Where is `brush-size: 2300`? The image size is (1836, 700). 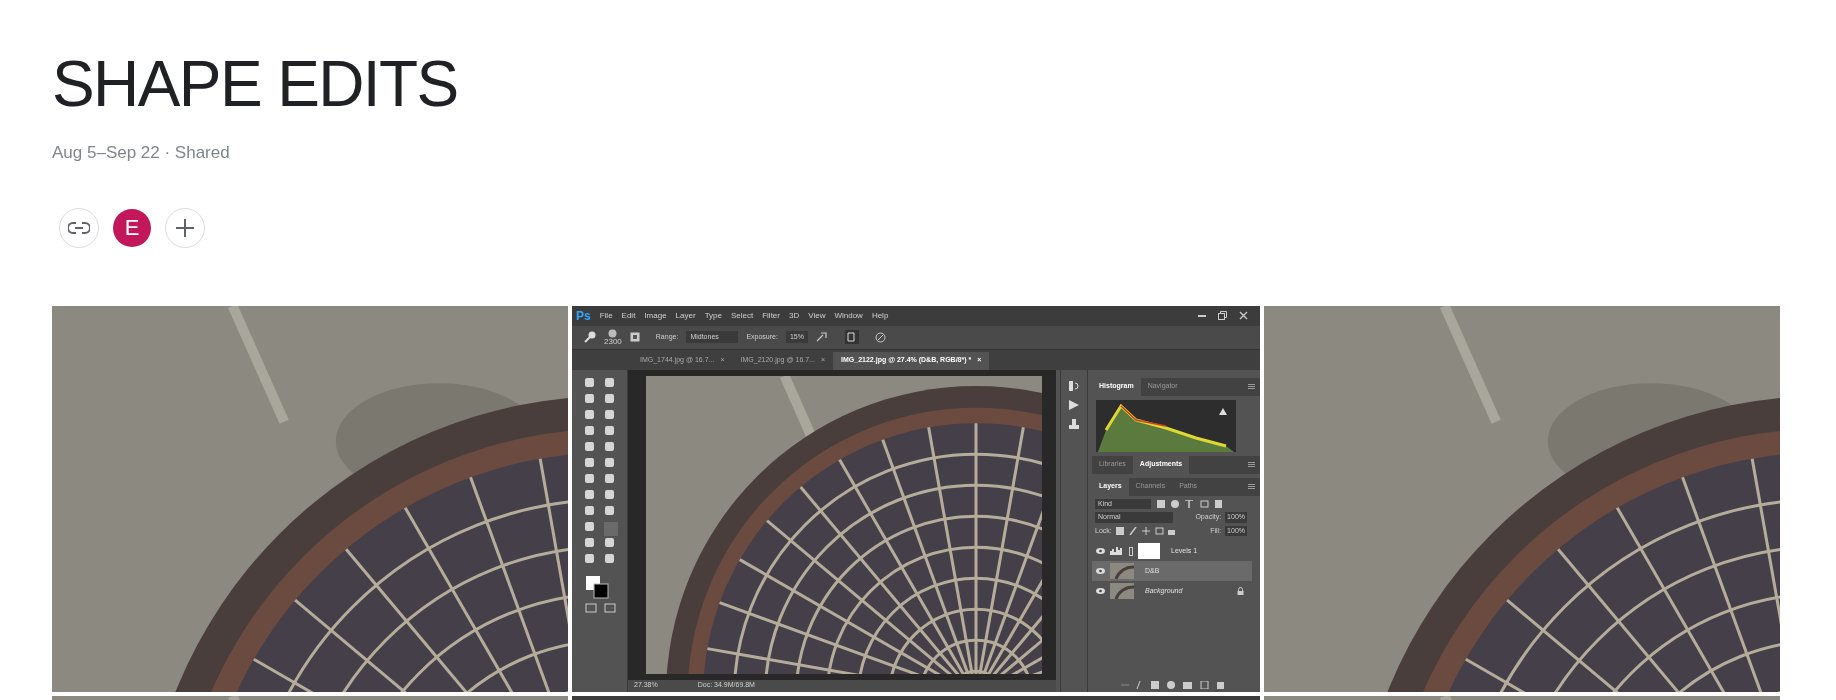 brush-size: 2300 is located at coordinates (613, 341).